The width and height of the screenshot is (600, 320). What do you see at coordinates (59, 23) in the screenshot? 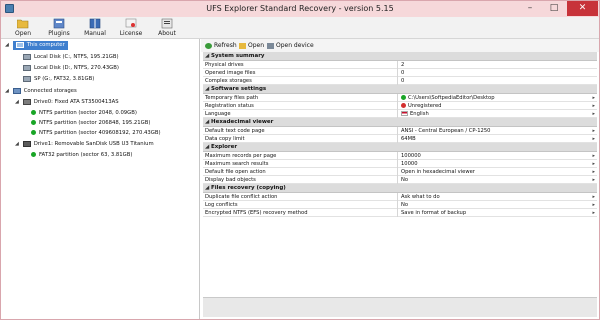
I see `plugins-icon` at bounding box center [59, 23].